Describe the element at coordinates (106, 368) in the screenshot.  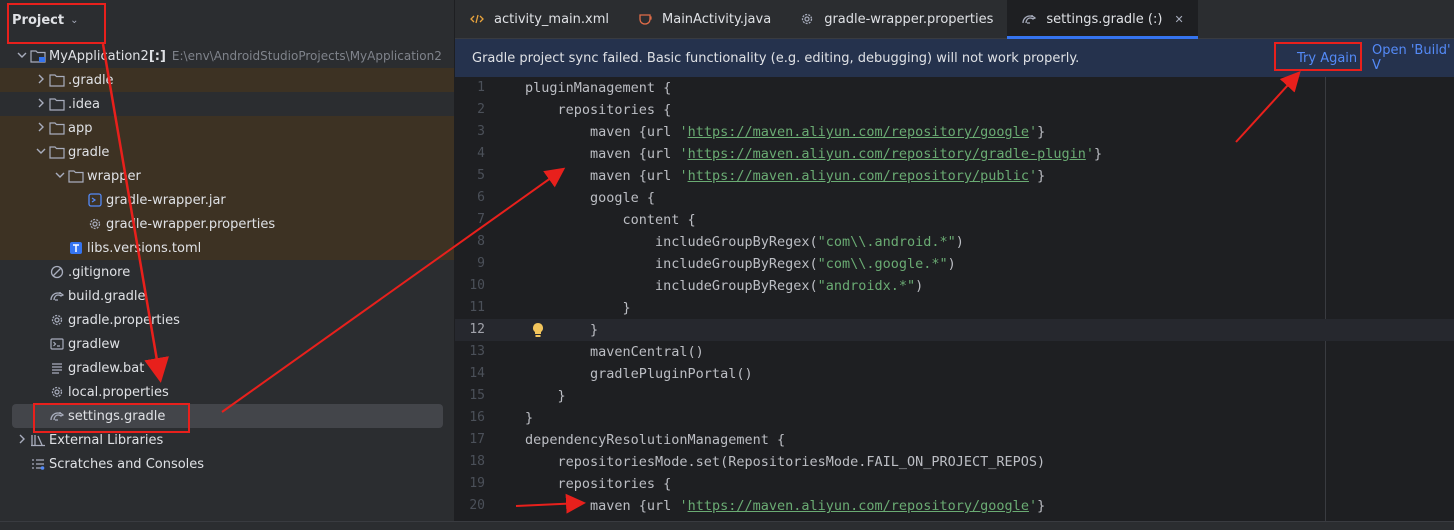
I see `tree-item-label: gradlew.bat` at that location.